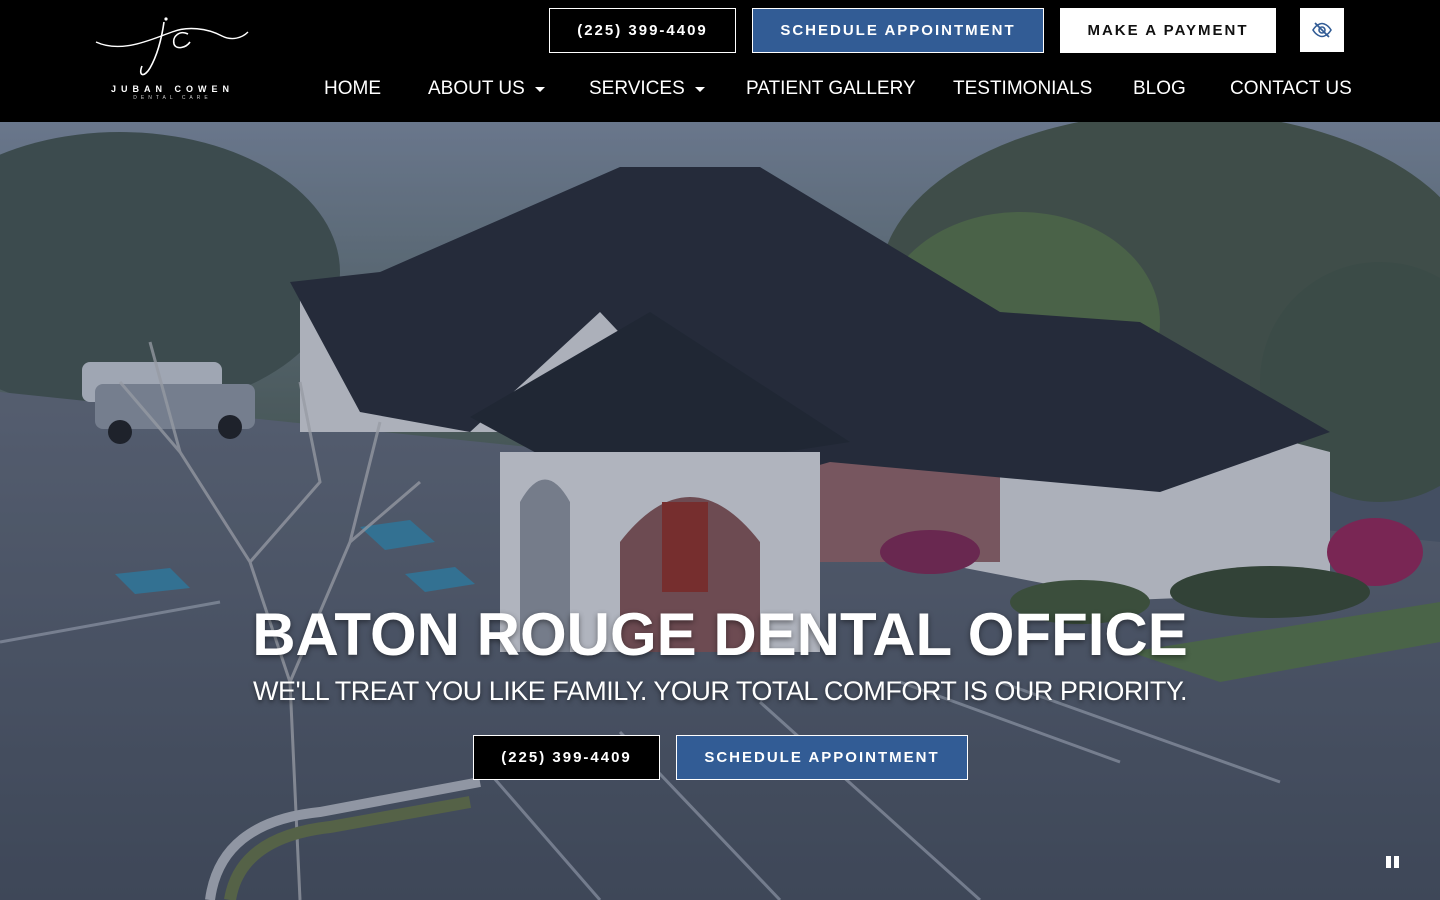 The image size is (1440, 900). I want to click on eye-slash-icon, so click(1322, 30).